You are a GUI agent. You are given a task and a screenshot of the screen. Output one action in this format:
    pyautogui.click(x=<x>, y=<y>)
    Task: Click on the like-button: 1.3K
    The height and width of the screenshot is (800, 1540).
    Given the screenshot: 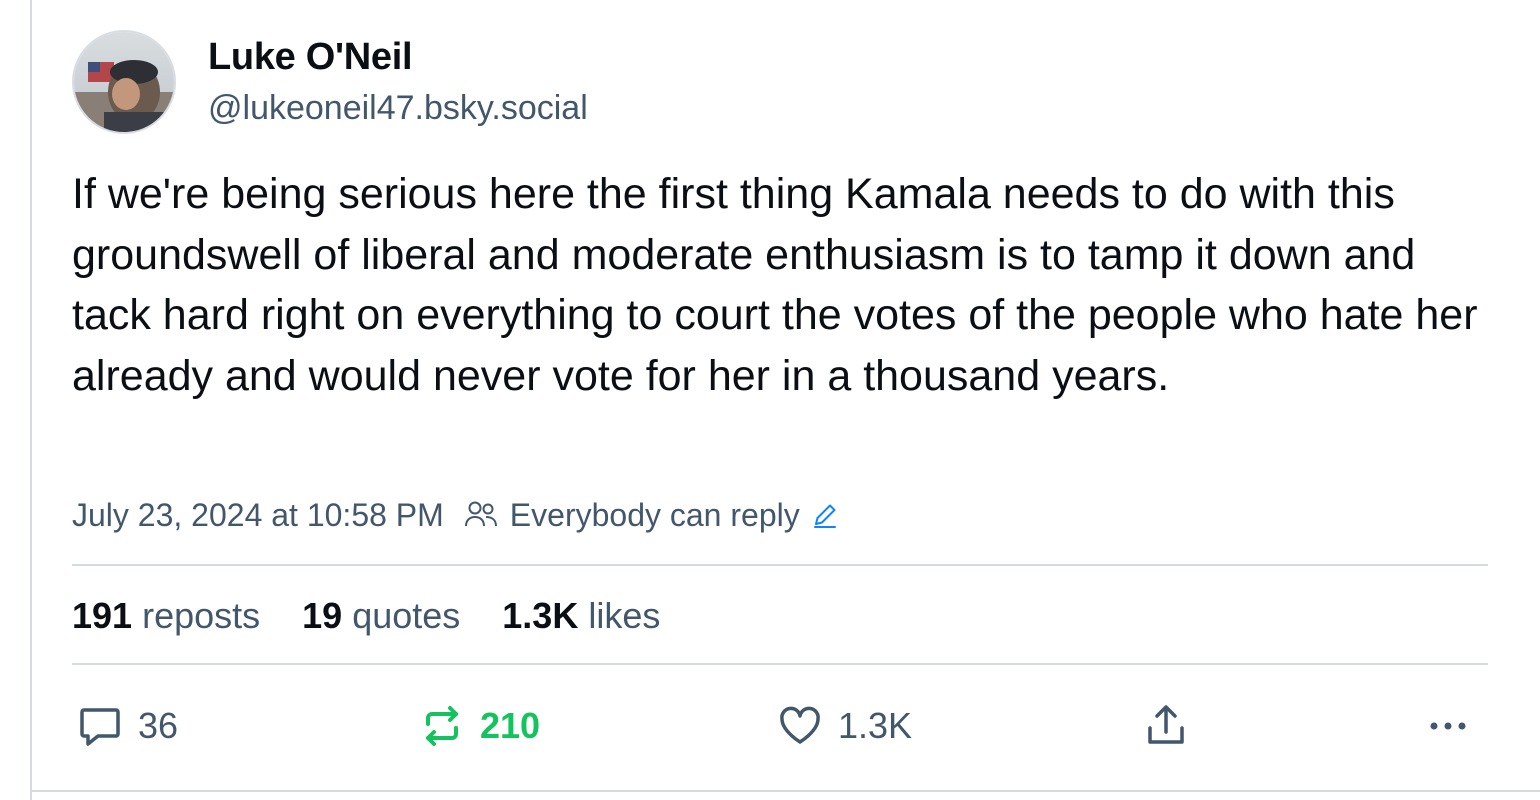 What is the action you would take?
    pyautogui.click(x=844, y=726)
    